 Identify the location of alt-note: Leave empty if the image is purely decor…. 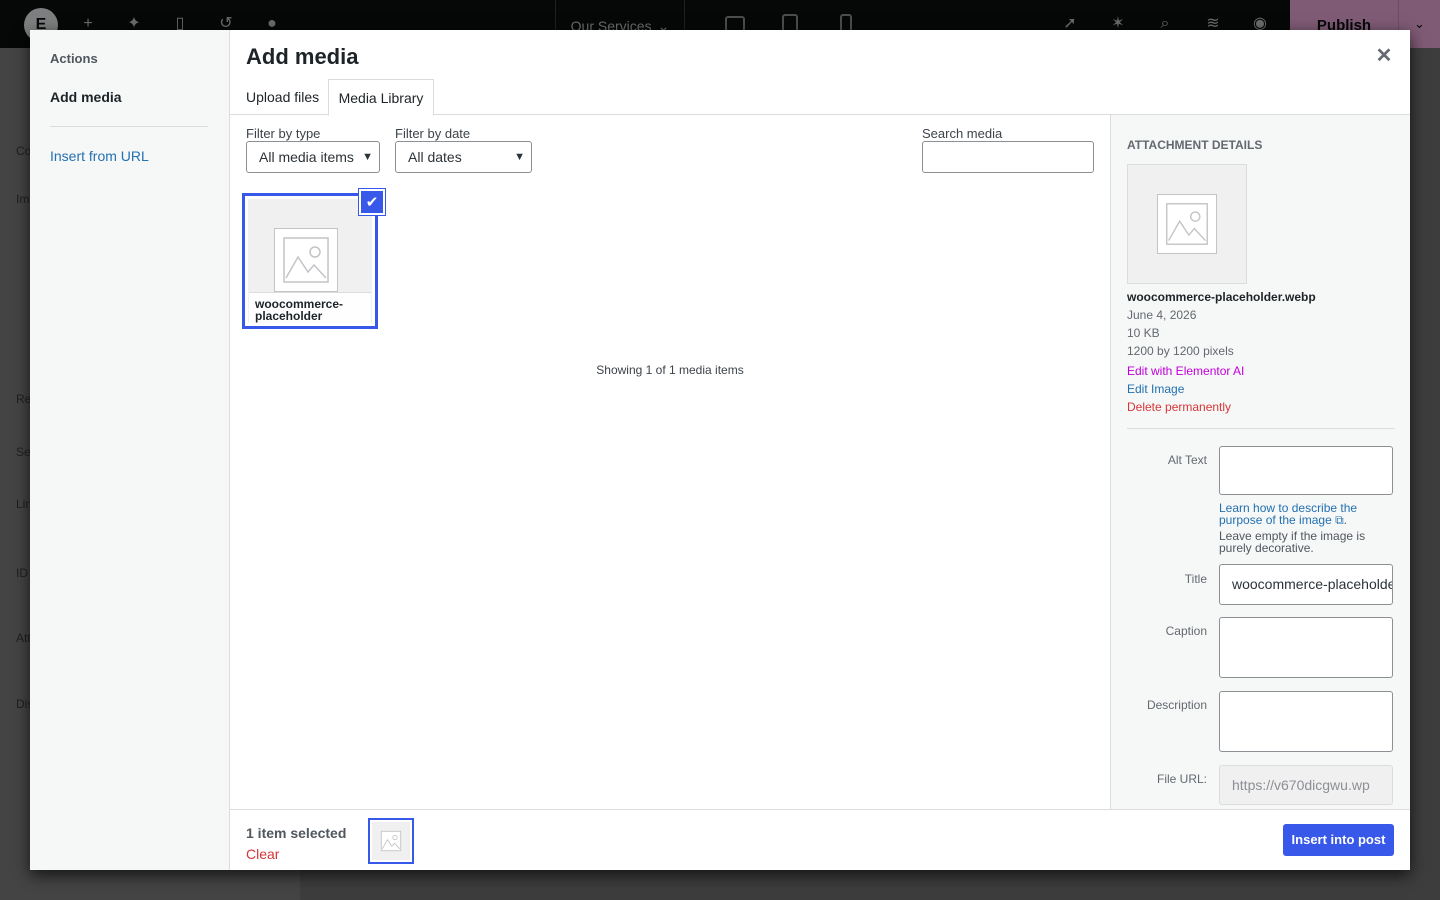
(1292, 542).